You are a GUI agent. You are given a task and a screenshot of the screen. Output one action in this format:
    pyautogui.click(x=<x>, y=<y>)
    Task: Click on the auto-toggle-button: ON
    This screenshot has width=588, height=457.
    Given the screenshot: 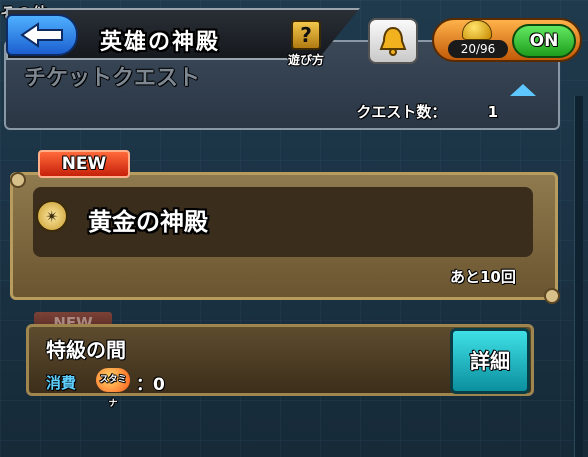 What is the action you would take?
    pyautogui.click(x=544, y=41)
    